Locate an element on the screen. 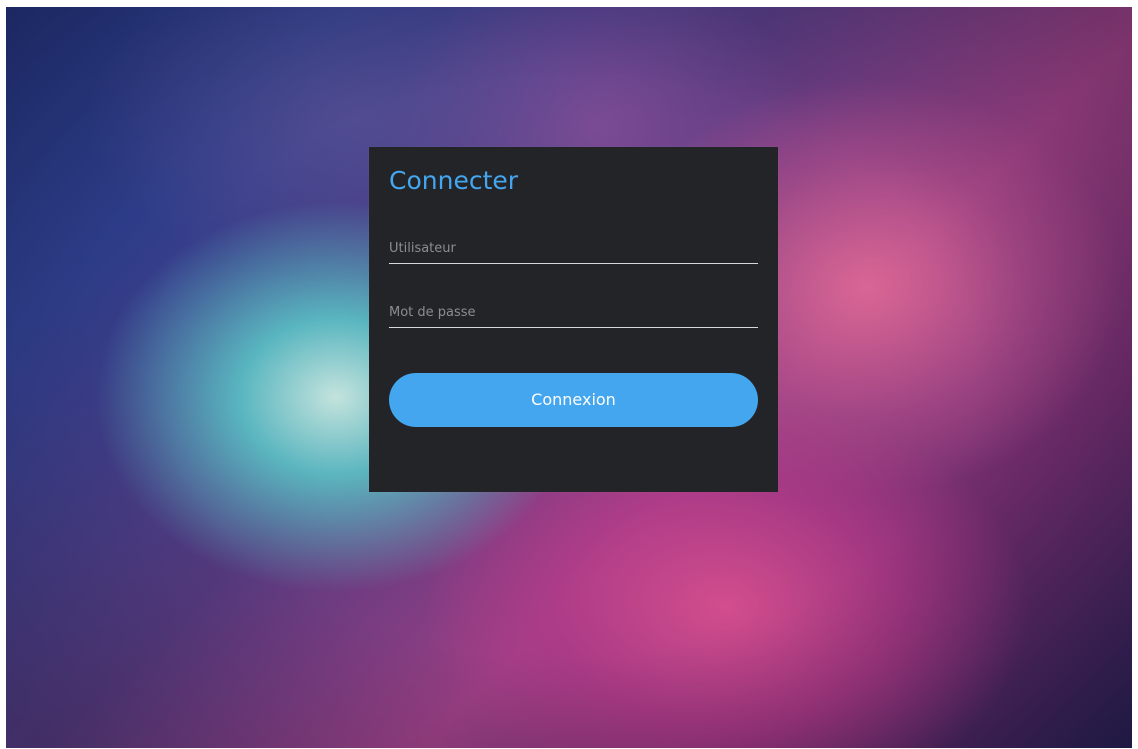 The height and width of the screenshot is (749, 1138). login-title: Connecter is located at coordinates (454, 180).